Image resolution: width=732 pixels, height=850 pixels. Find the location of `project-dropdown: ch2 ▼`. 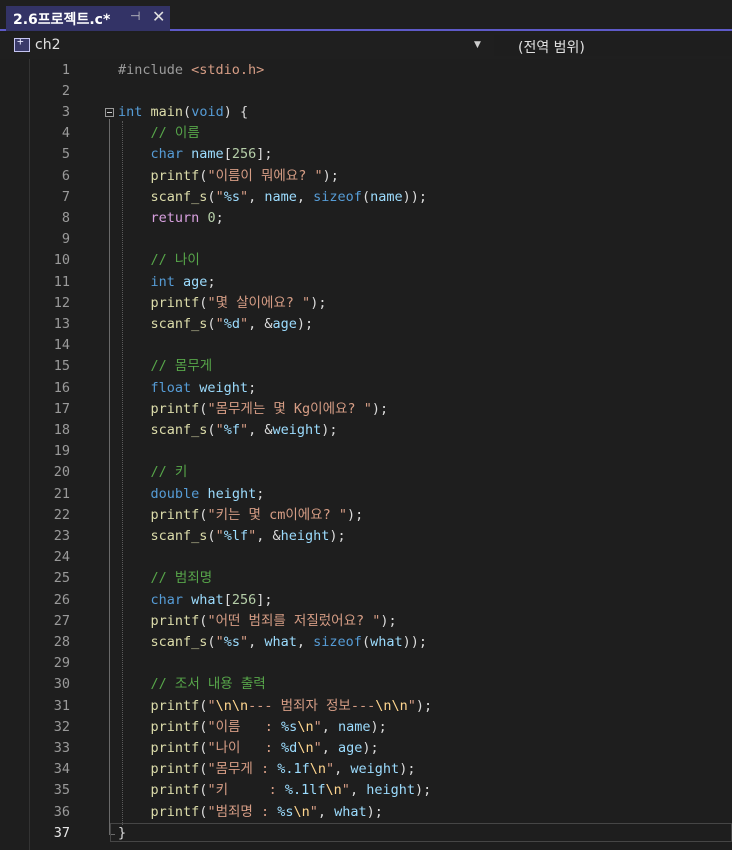

project-dropdown: ch2 ▼ is located at coordinates (249, 45).